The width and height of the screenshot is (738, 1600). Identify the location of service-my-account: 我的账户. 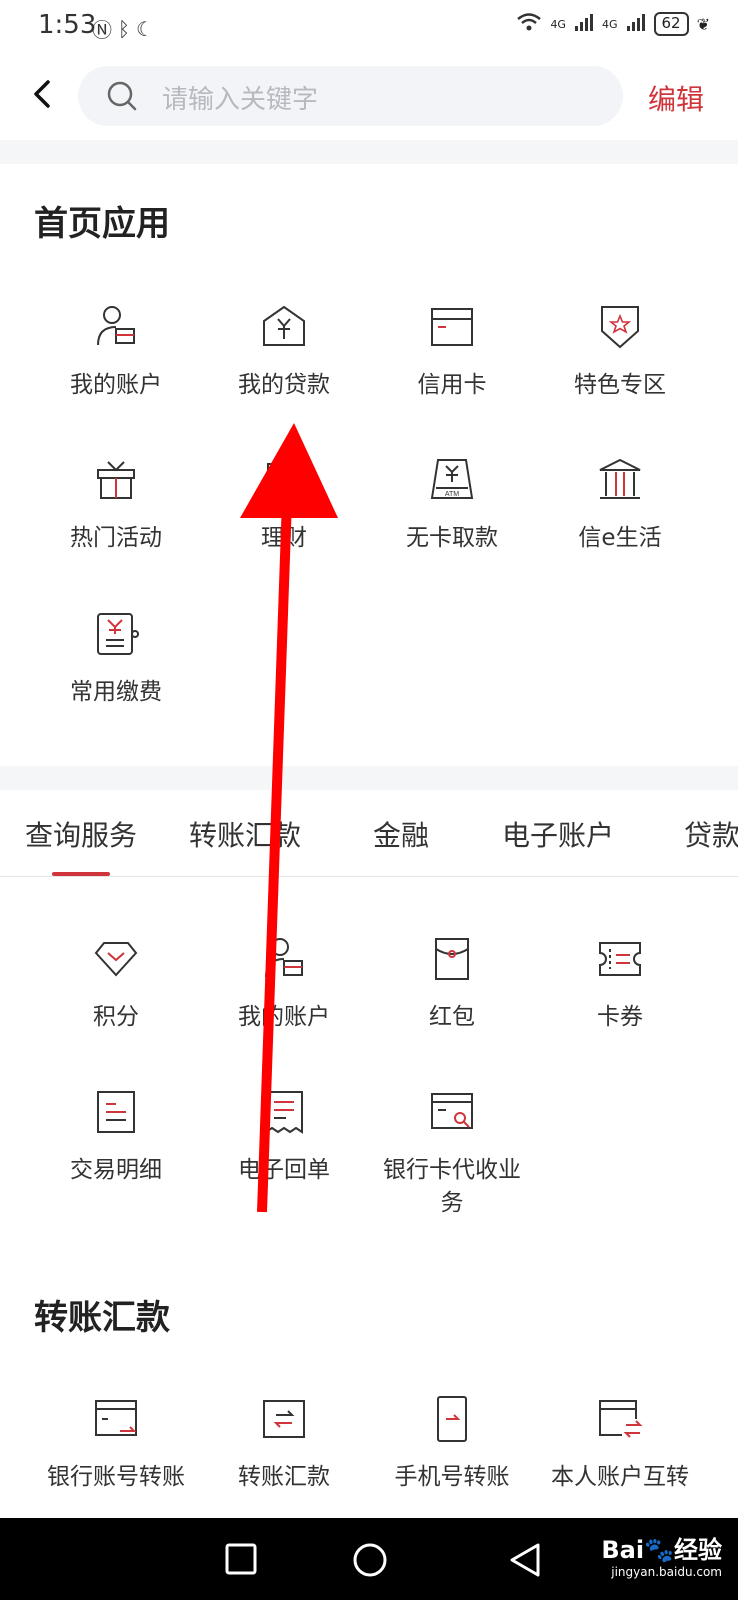
(284, 984).